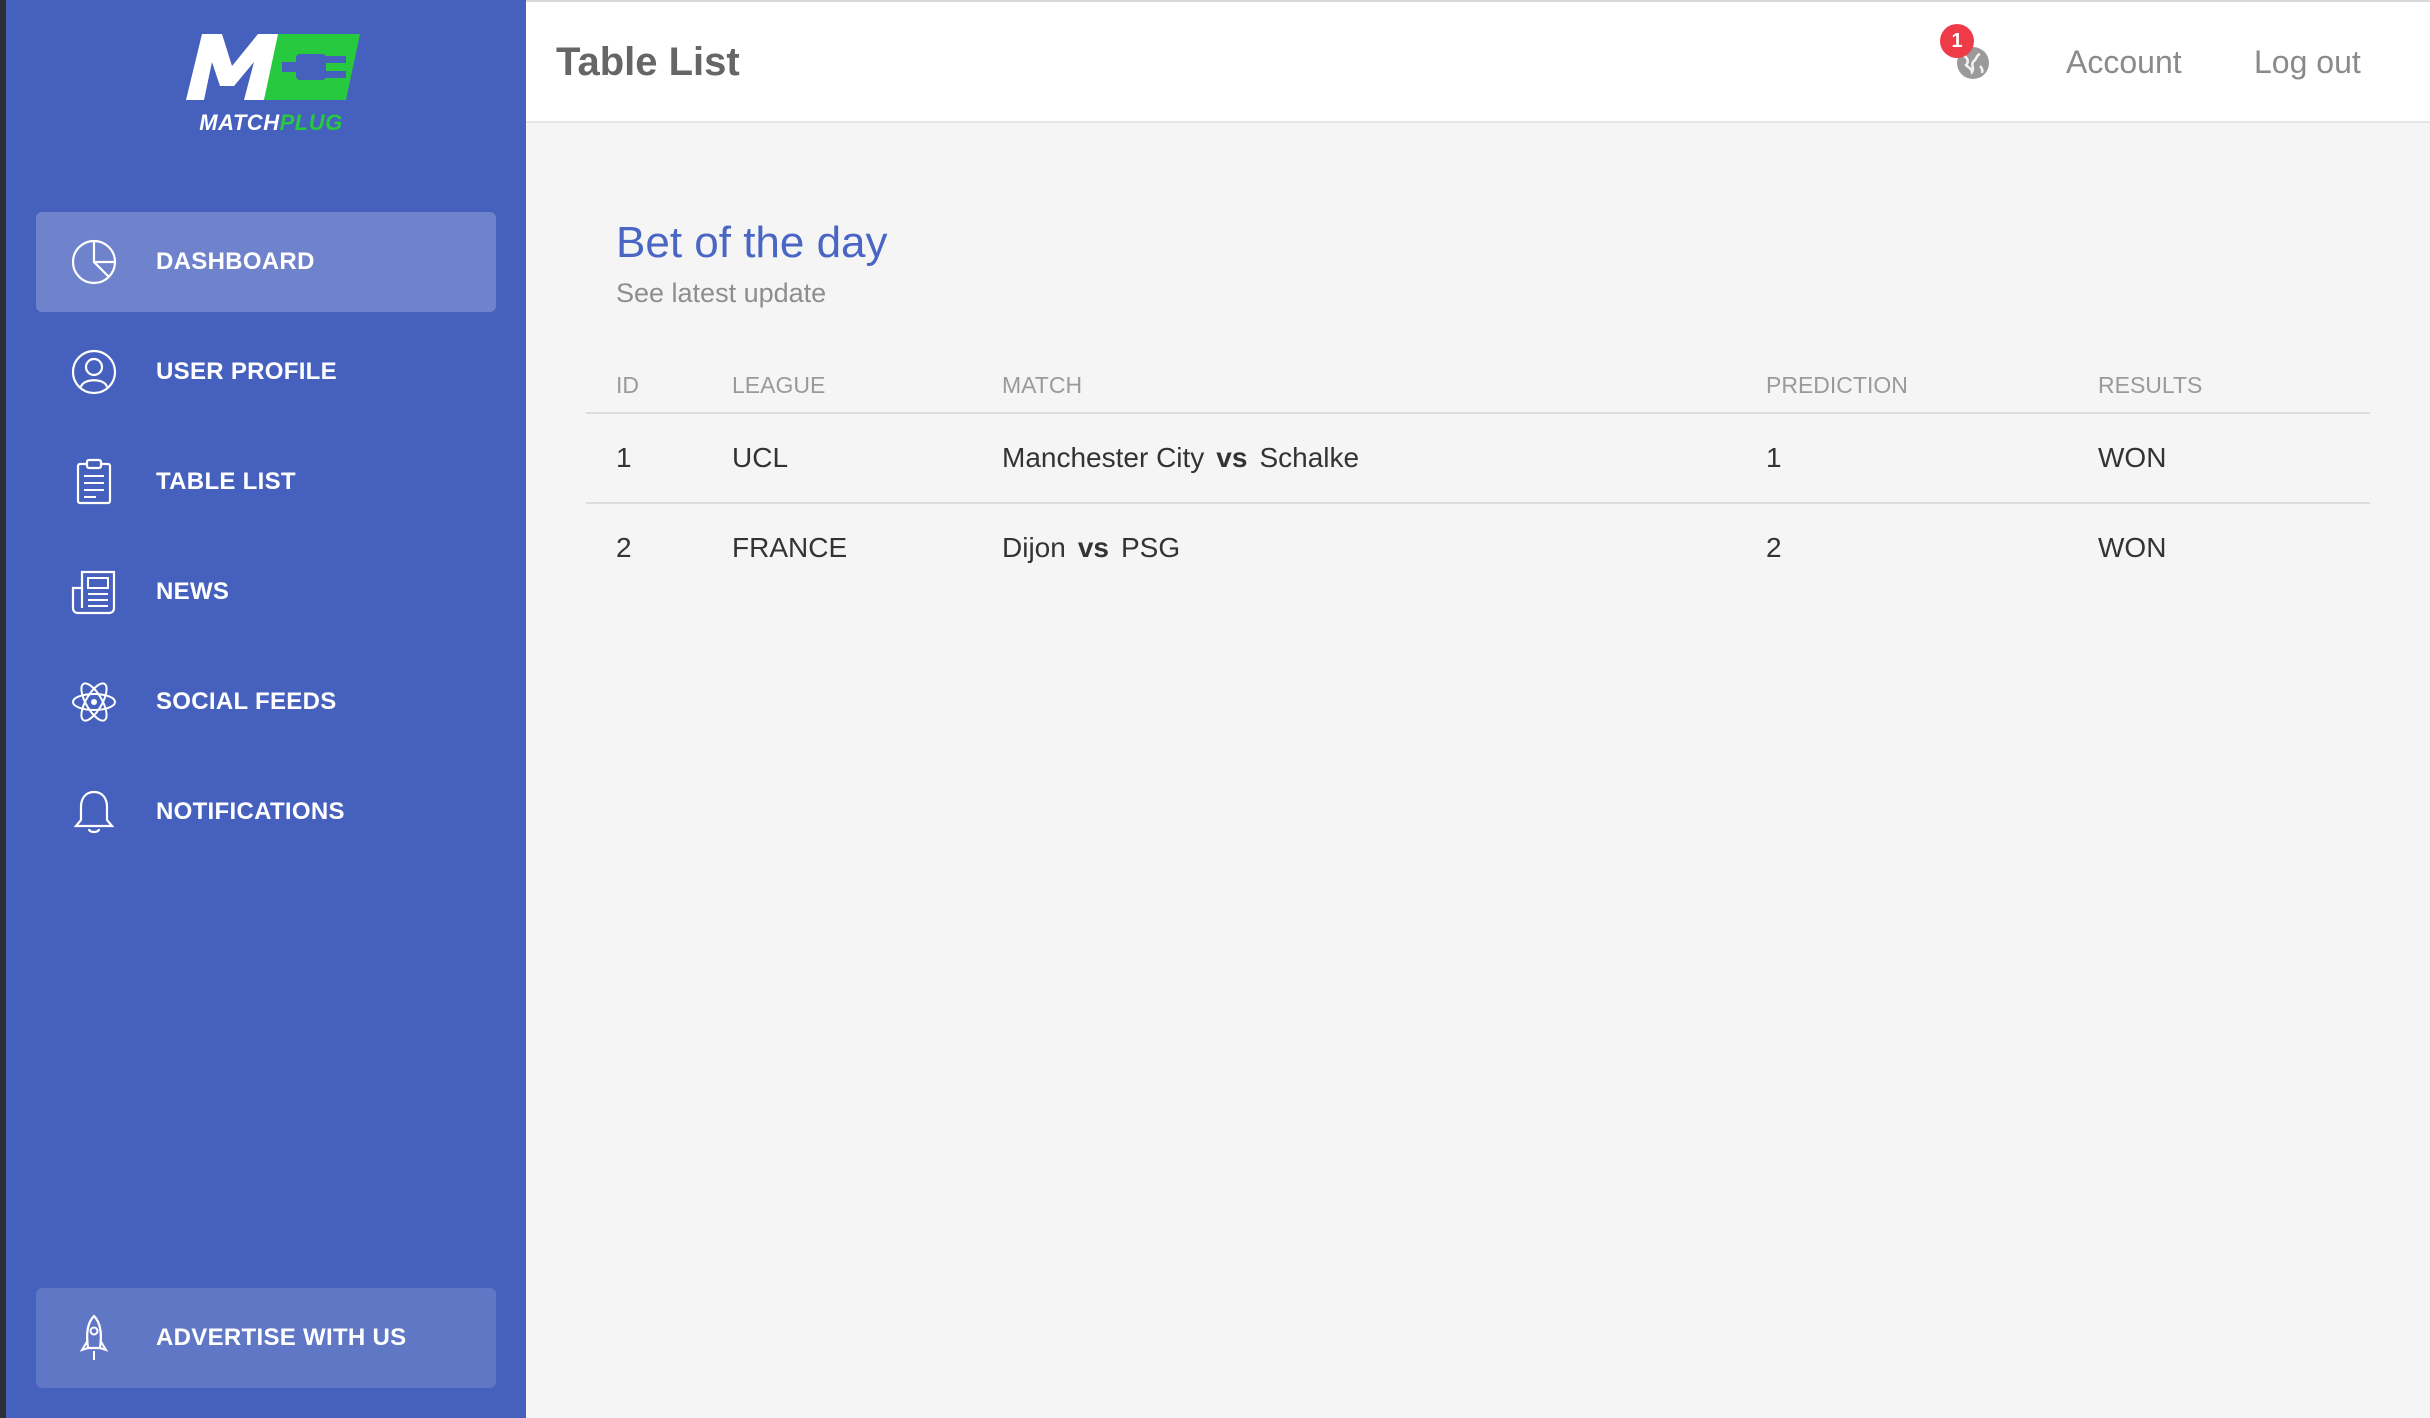 Image resolution: width=2430 pixels, height=1418 pixels. I want to click on page-title: Table List, so click(648, 62).